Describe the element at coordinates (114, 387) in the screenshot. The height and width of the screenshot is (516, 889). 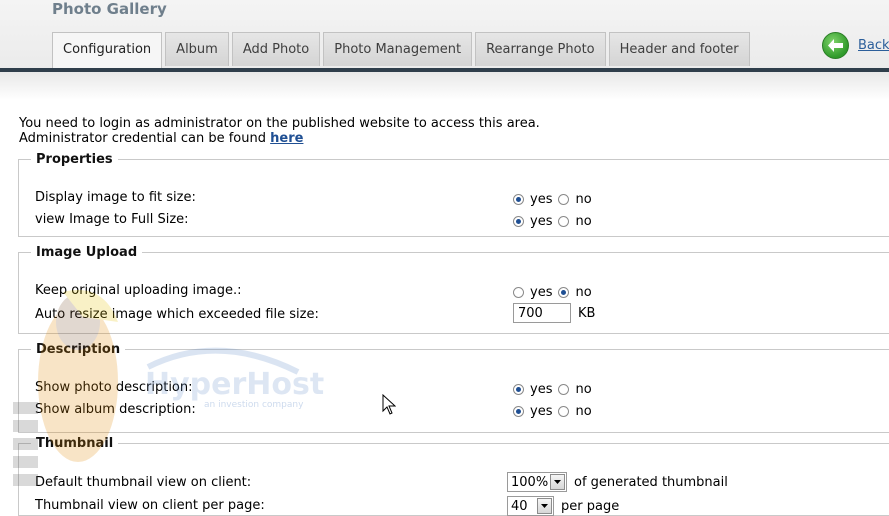
I see `photo-description-label: Show photo description:` at that location.